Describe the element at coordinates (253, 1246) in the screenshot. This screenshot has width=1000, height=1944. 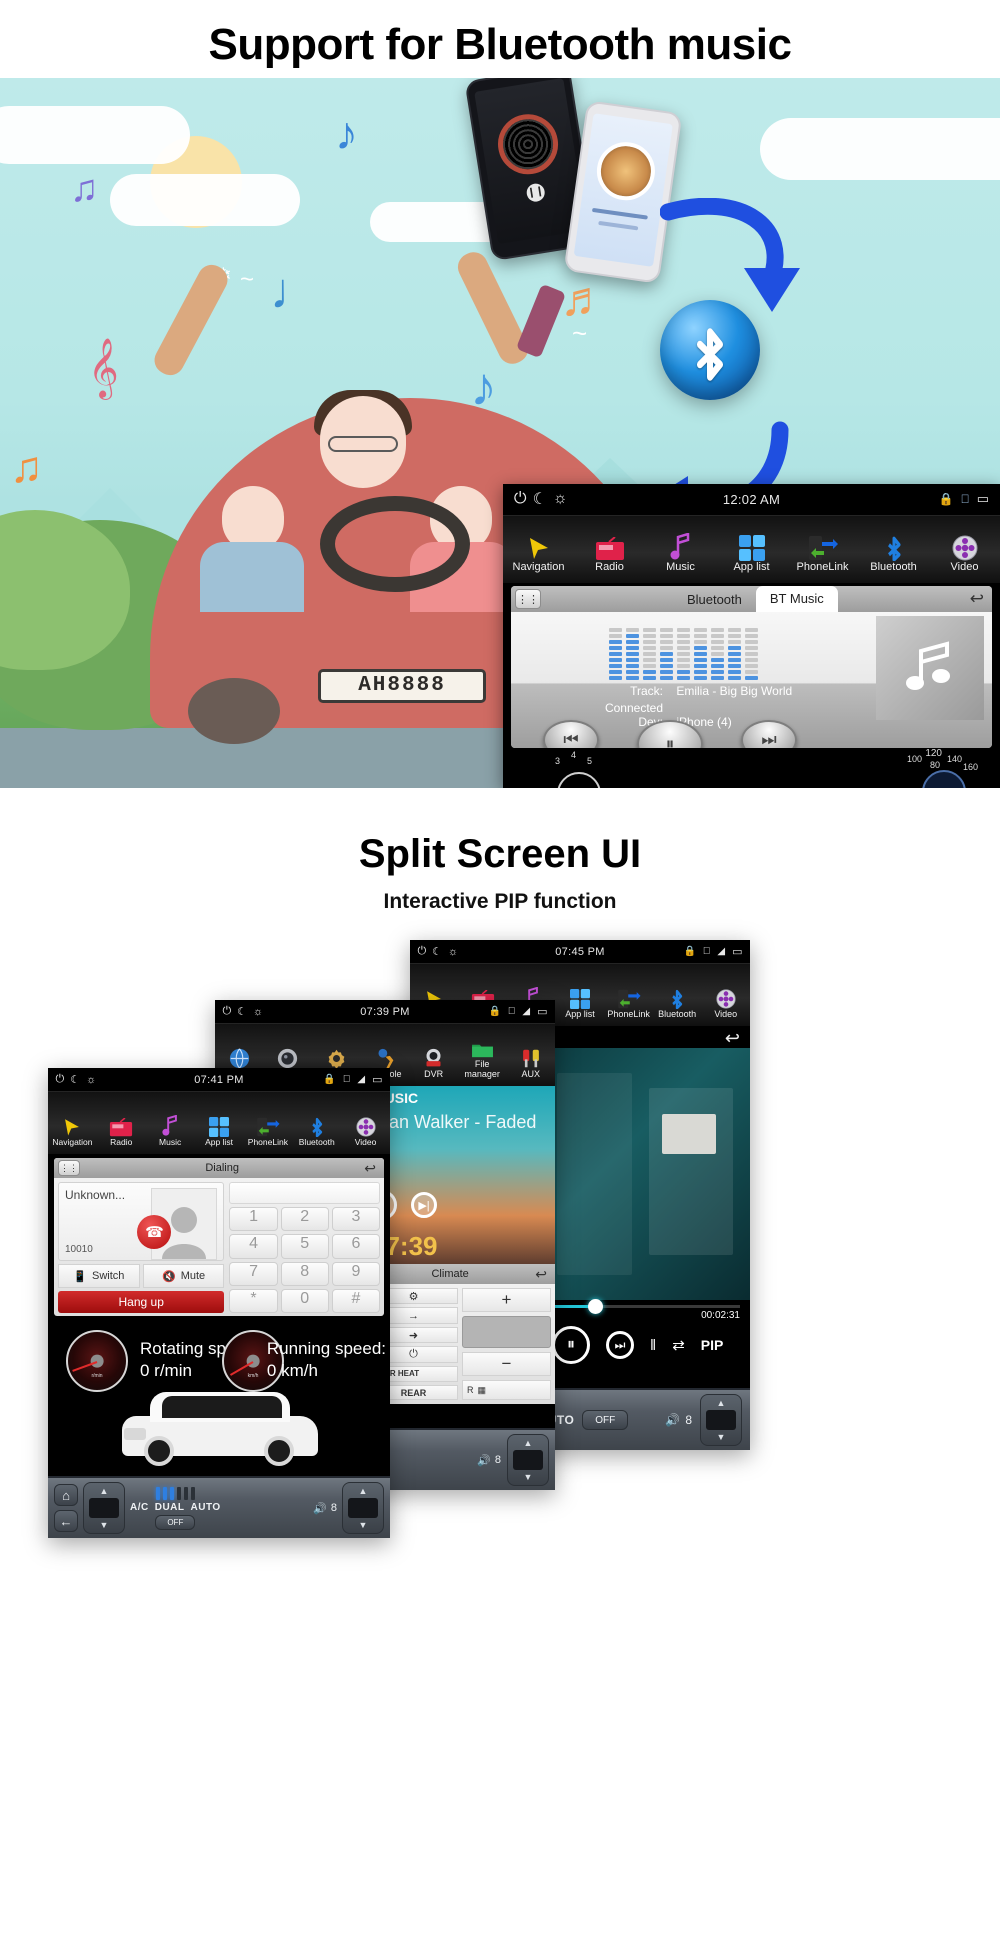
I see `key-4: 4` at that location.